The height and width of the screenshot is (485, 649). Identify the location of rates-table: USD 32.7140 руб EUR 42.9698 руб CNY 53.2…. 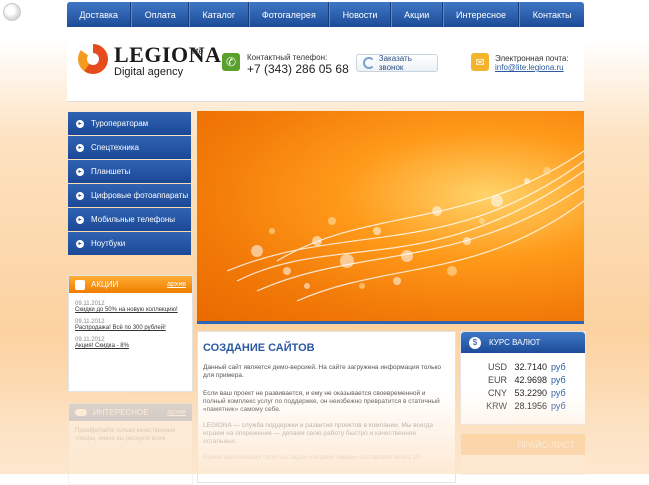
(523, 382).